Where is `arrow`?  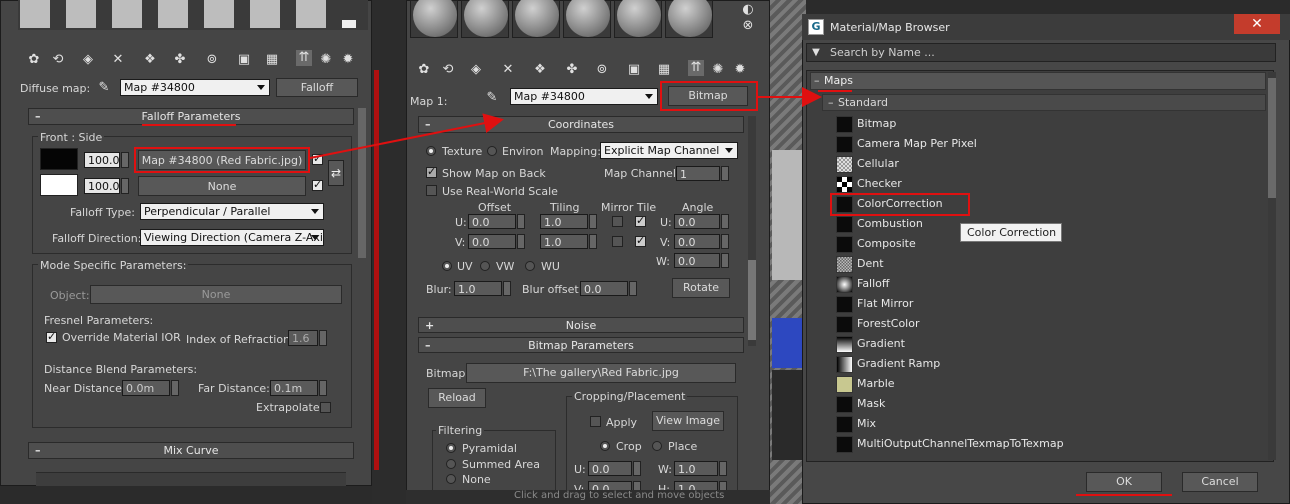 arrow is located at coordinates (406, 136).